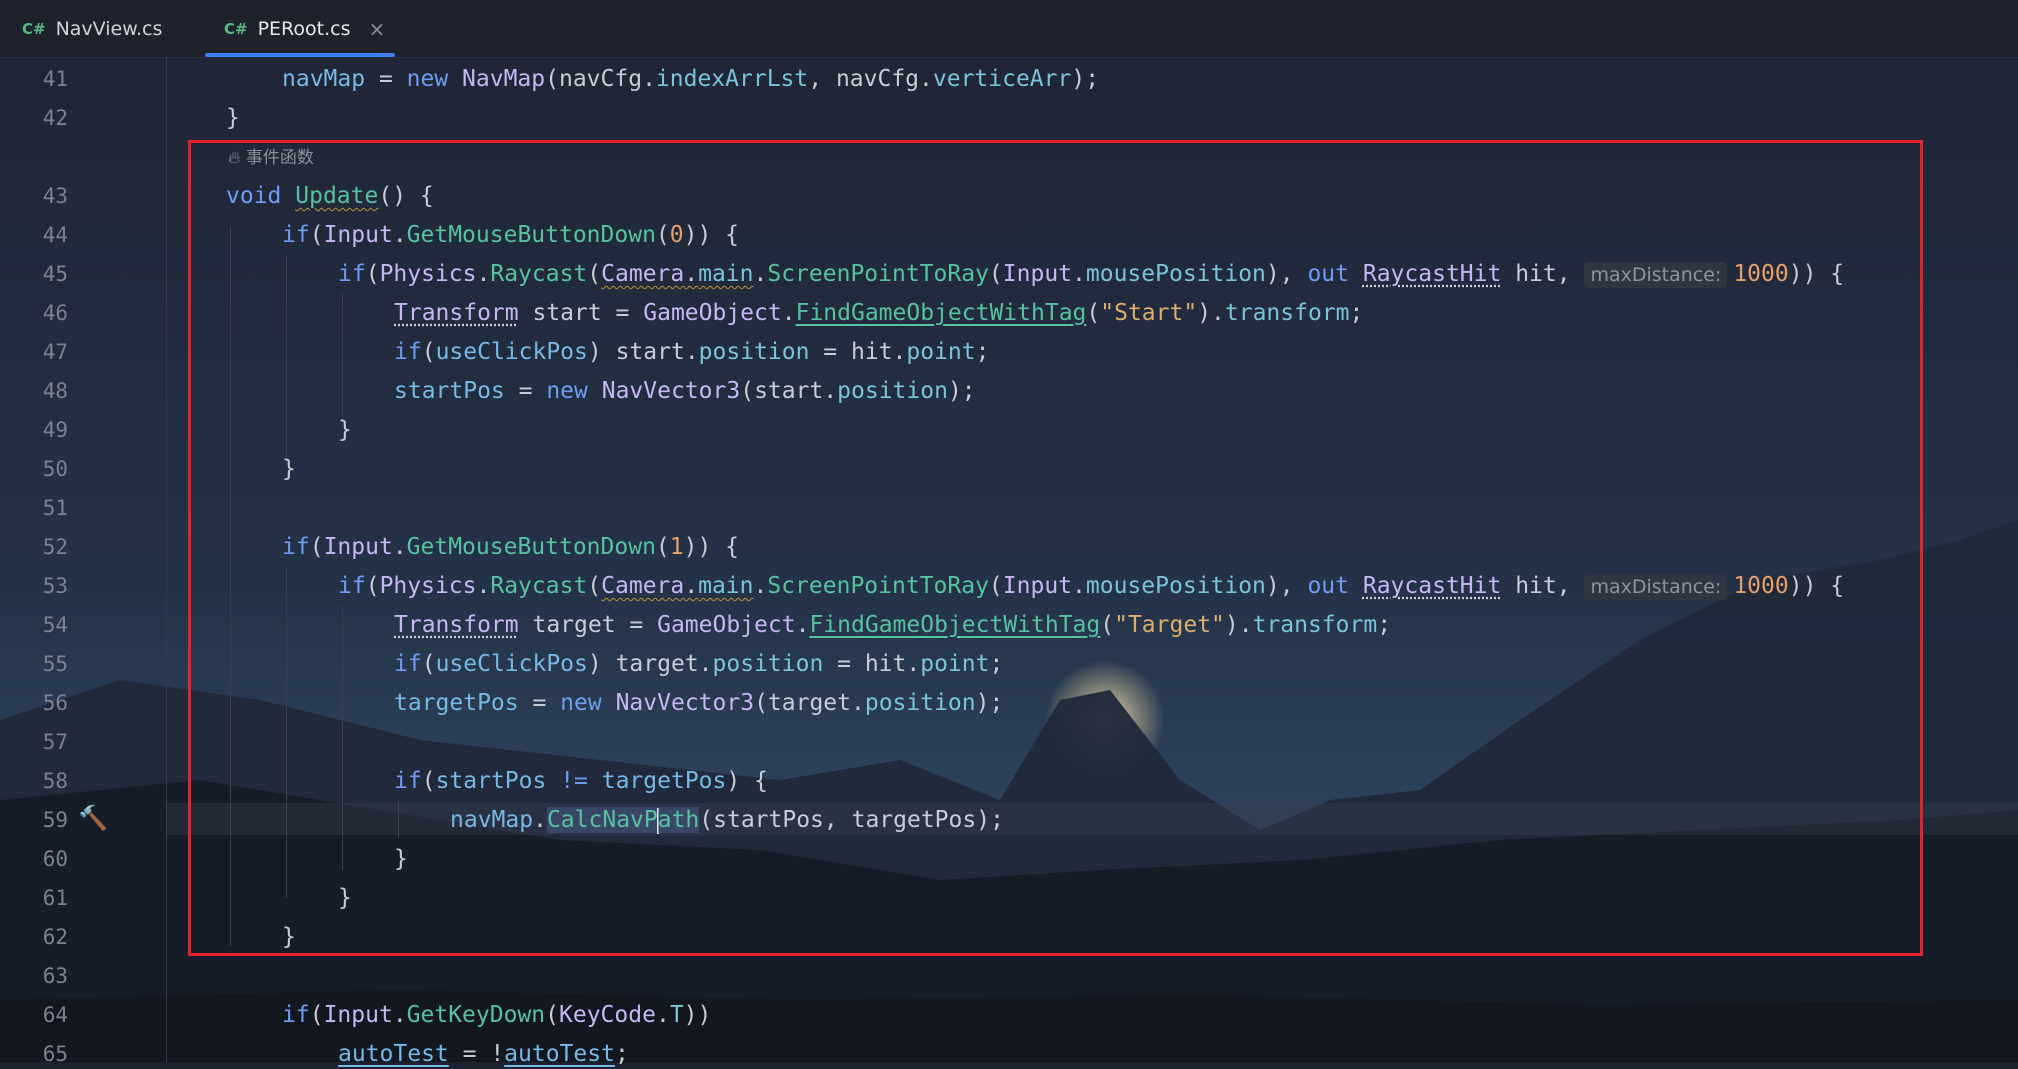 The width and height of the screenshot is (2018, 1069). I want to click on tab-label: PERoot.cs, so click(304, 28).